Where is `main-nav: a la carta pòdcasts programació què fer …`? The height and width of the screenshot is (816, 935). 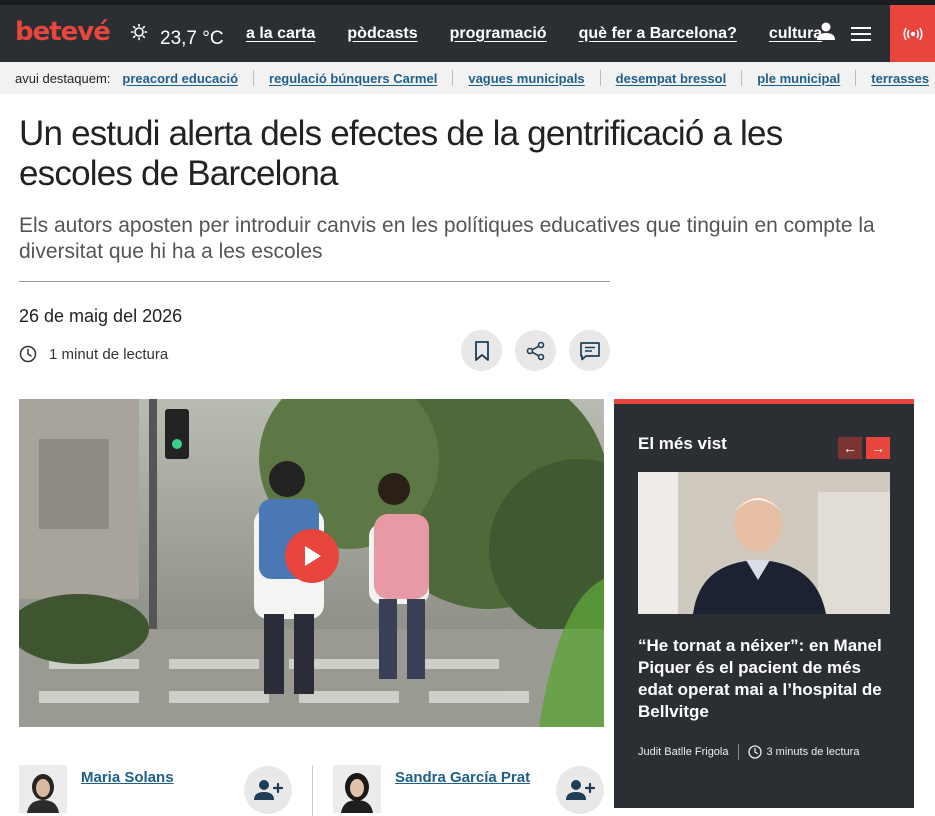
main-nav: a la carta pòdcasts programació què fer … is located at coordinates (550, 33).